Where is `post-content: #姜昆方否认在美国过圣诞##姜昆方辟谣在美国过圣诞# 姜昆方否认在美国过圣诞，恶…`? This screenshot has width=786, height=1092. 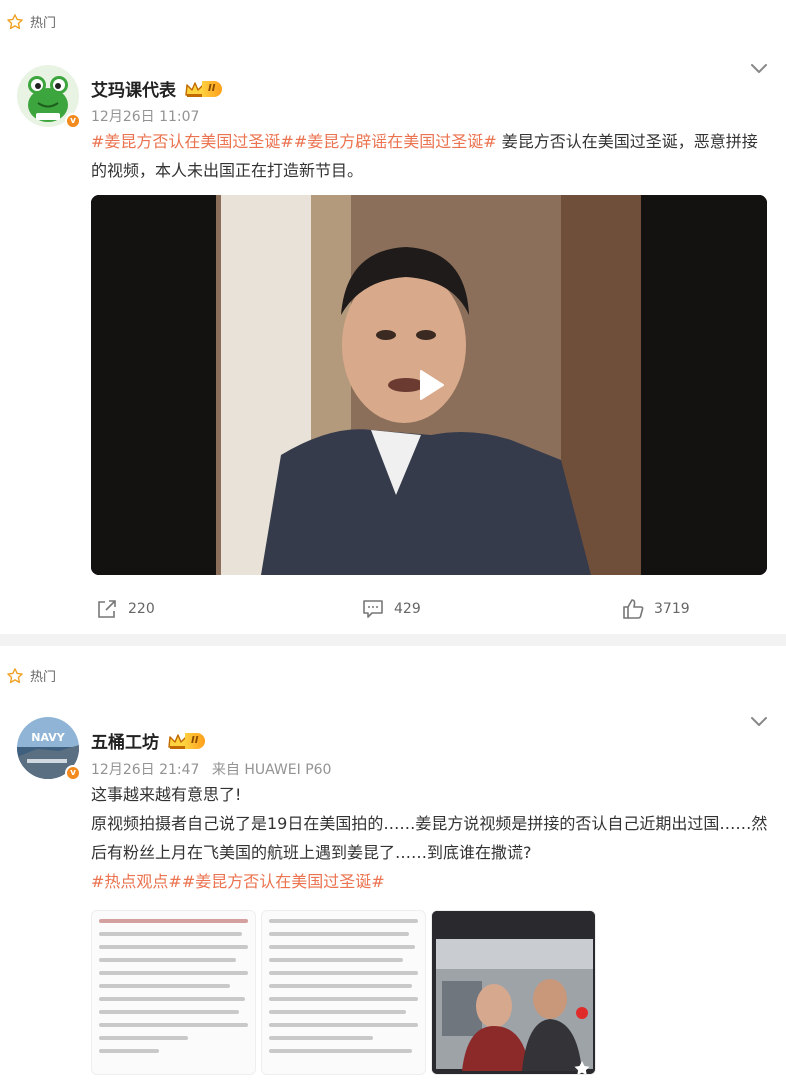
post-content: #姜昆方否认在美国过圣诞##姜昆方辟谣在美国过圣诞# 姜昆方否认在美国过圣诞，恶… is located at coordinates (431, 156).